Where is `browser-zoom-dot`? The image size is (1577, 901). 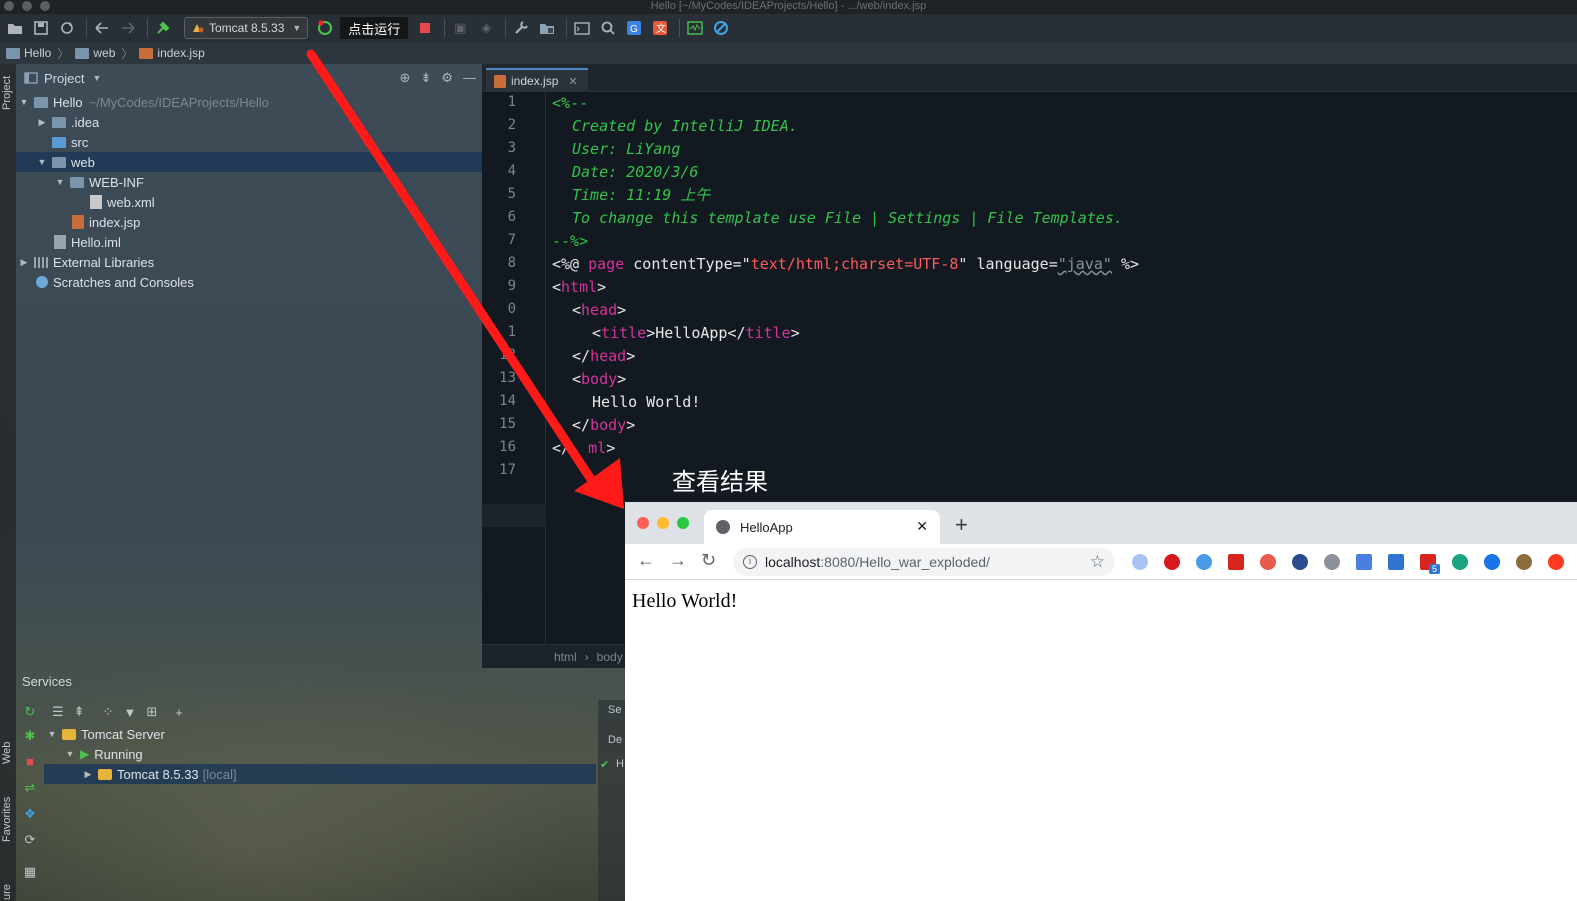 browser-zoom-dot is located at coordinates (683, 523).